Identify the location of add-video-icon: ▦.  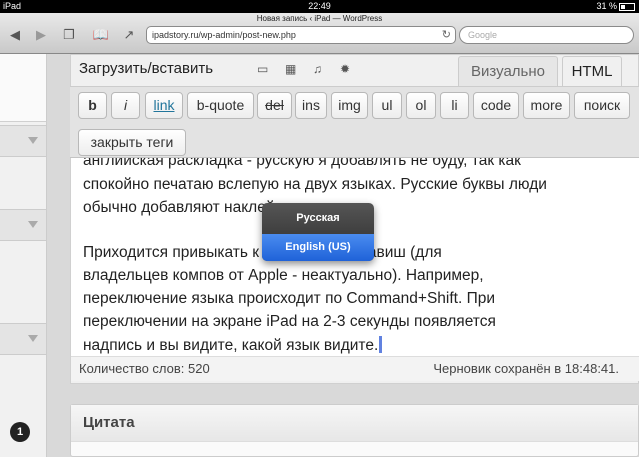
(292, 69).